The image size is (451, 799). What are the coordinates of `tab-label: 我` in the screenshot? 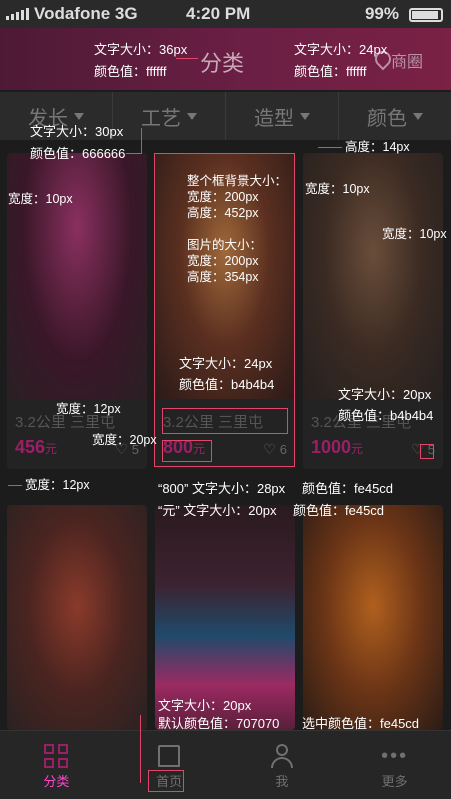 It's located at (282, 781).